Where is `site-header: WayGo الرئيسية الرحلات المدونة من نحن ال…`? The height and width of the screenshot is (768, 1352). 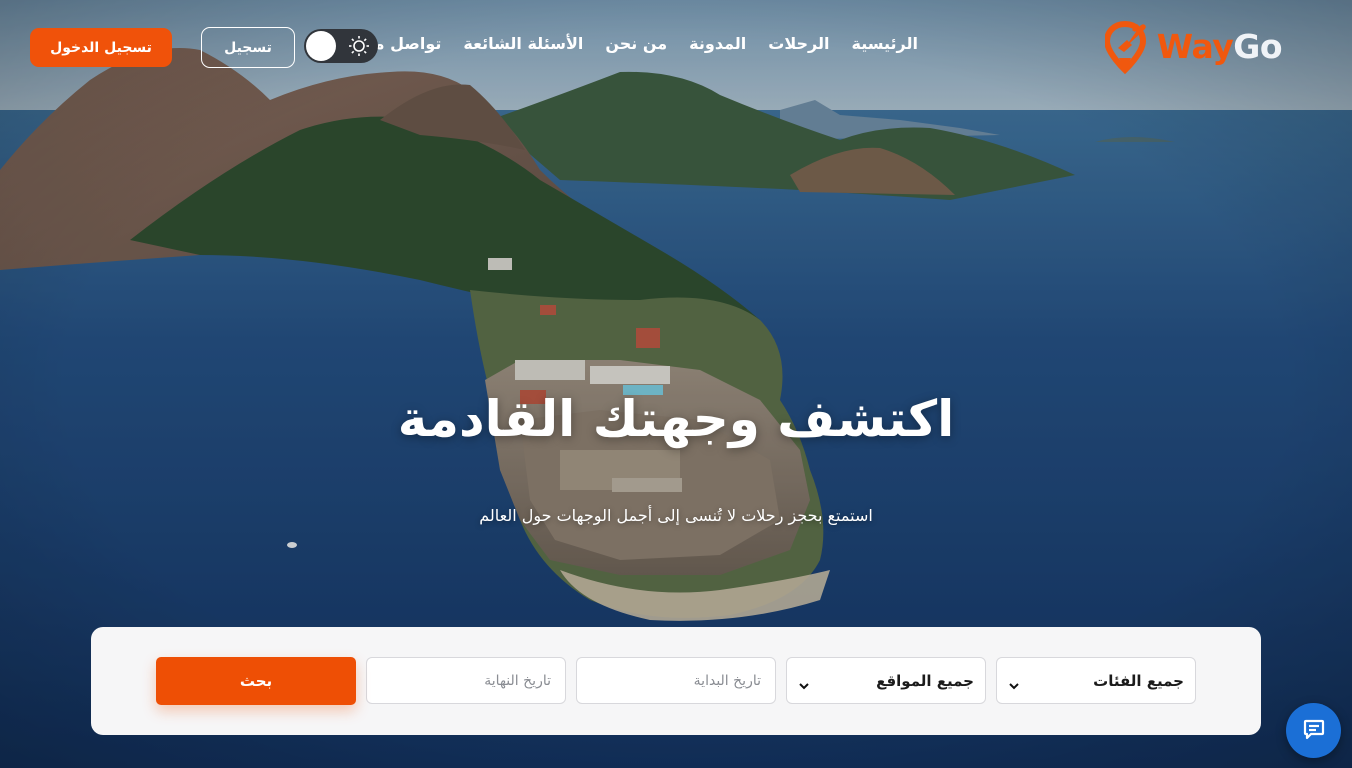 site-header: WayGo الرئيسية الرحلات المدونة من نحن ال… is located at coordinates (676, 47).